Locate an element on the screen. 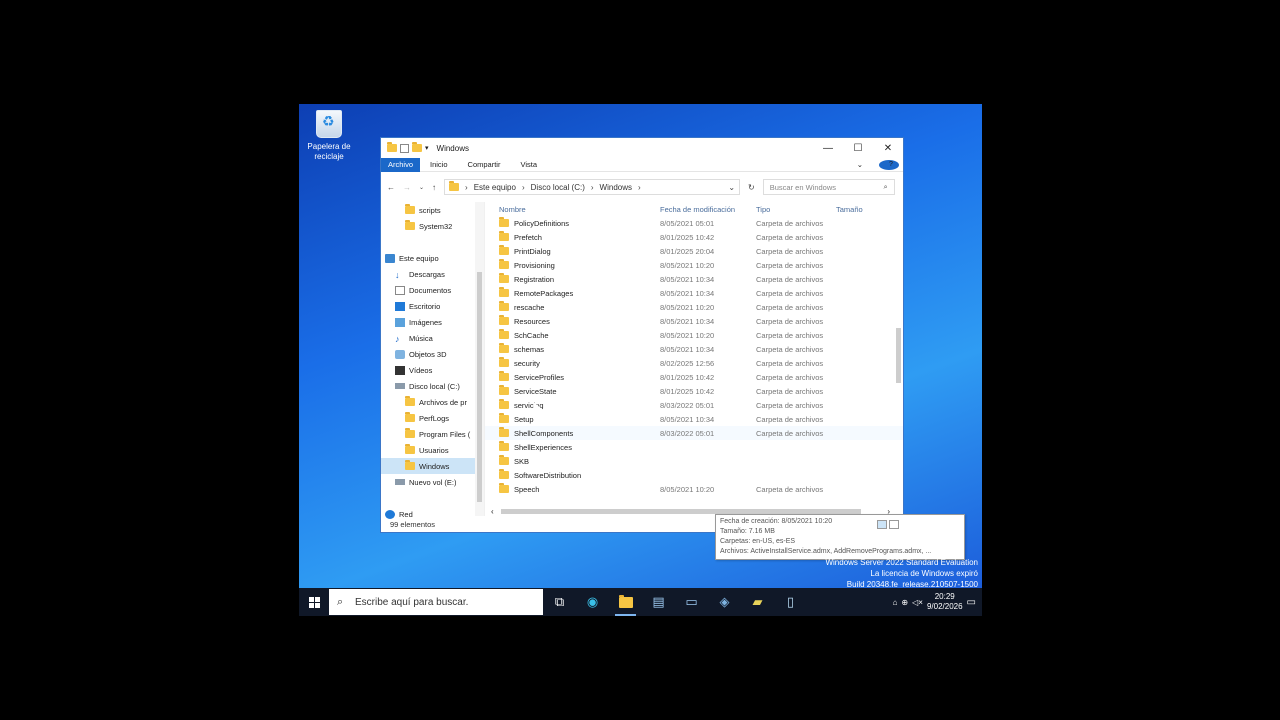  search-input: Buscar en Windows ⌕ is located at coordinates (828, 187).